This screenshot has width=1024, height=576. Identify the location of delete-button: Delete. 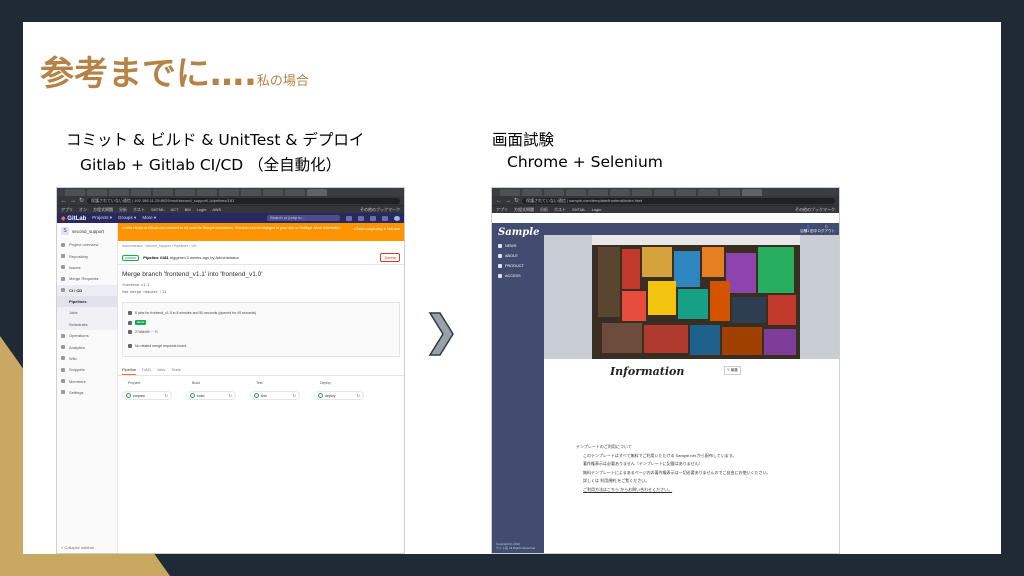
(390, 257).